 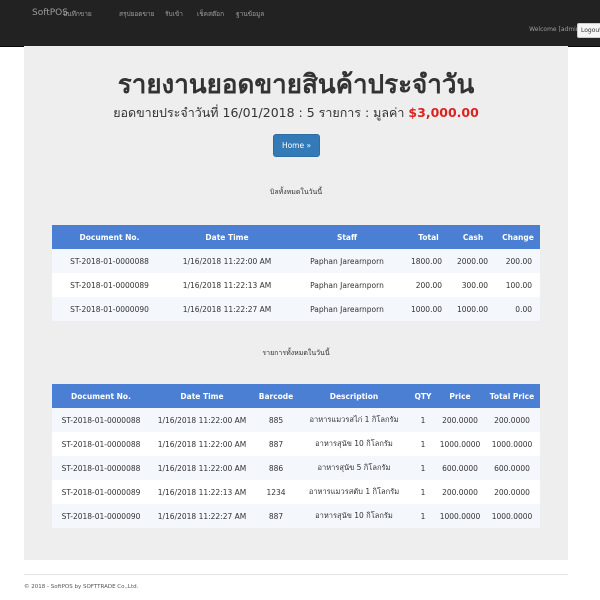 What do you see at coordinates (276, 396) in the screenshot?
I see `col-header-barcode: Barcode` at bounding box center [276, 396].